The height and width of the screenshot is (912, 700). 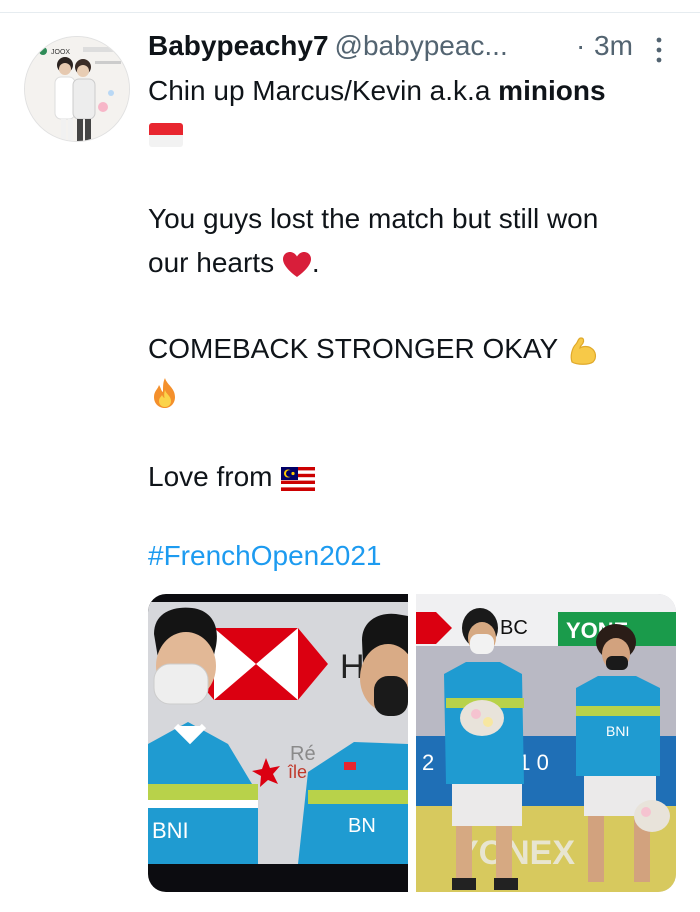 I want to click on red-heart-icon, so click(x=296, y=264).